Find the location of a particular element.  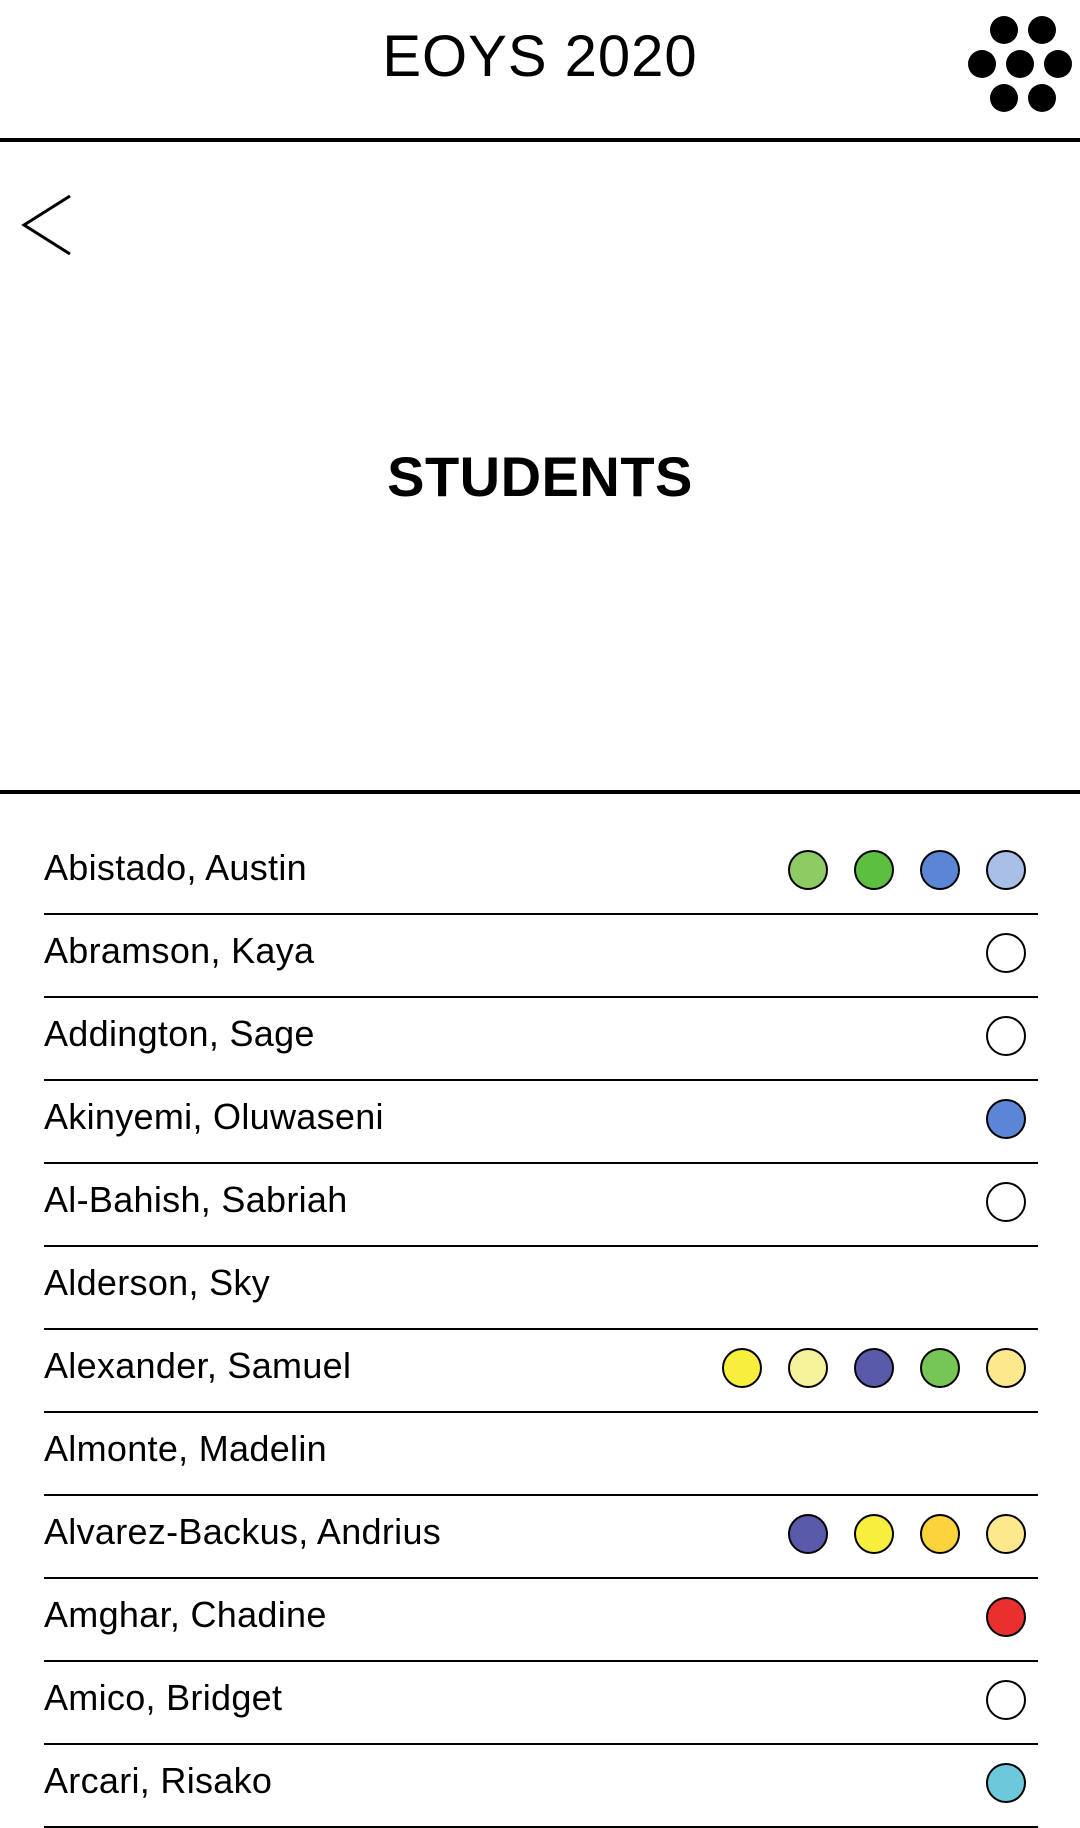

student-name: Alexander, Samuel is located at coordinates (197, 1366).